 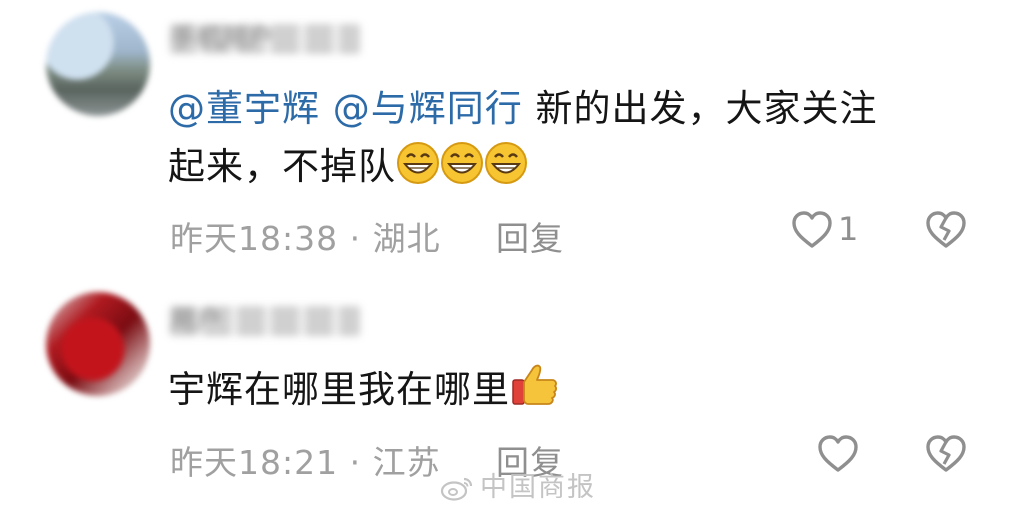 What do you see at coordinates (428, 108) in the screenshot?
I see `mention-link: @与辉同行` at bounding box center [428, 108].